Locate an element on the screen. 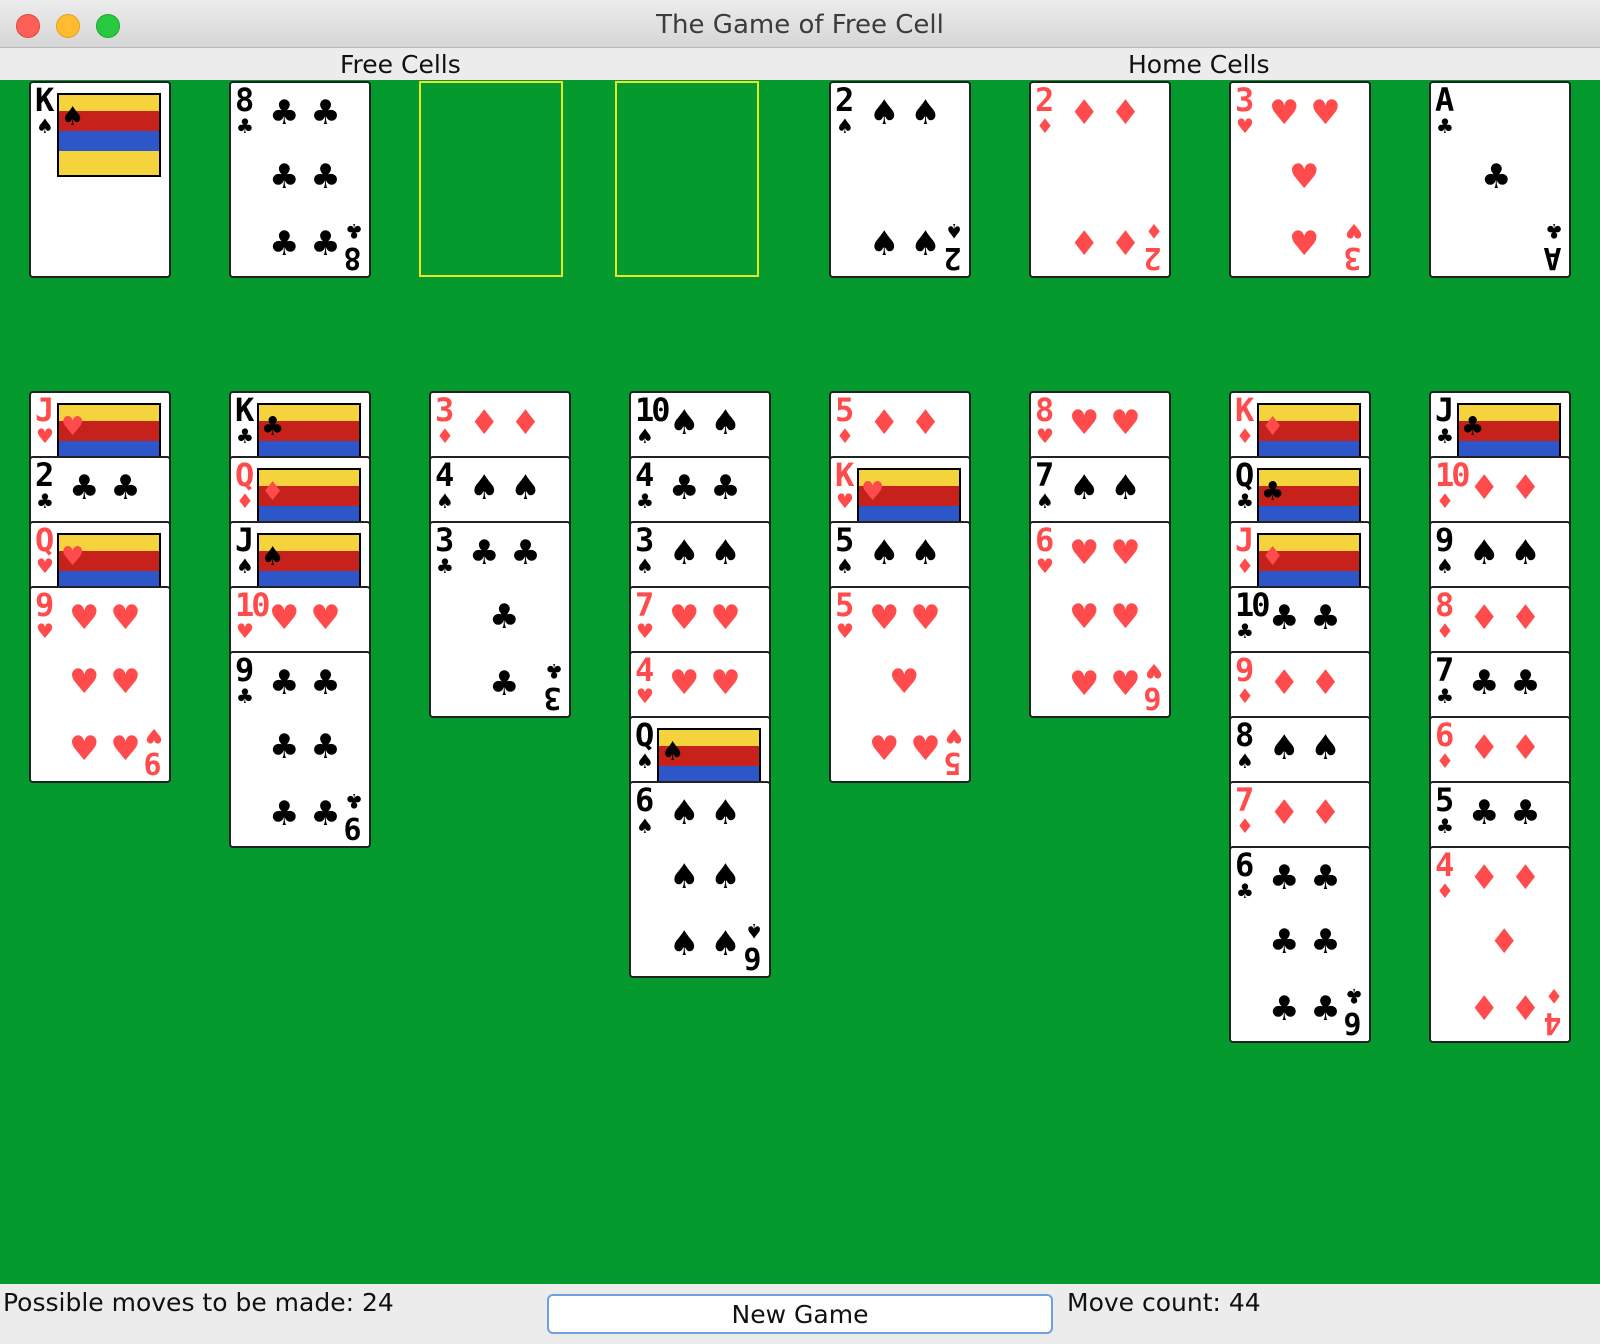  home-cell-4-ace-of-clubs: A ♣ ♣ A ♣ is located at coordinates (1500, 179).